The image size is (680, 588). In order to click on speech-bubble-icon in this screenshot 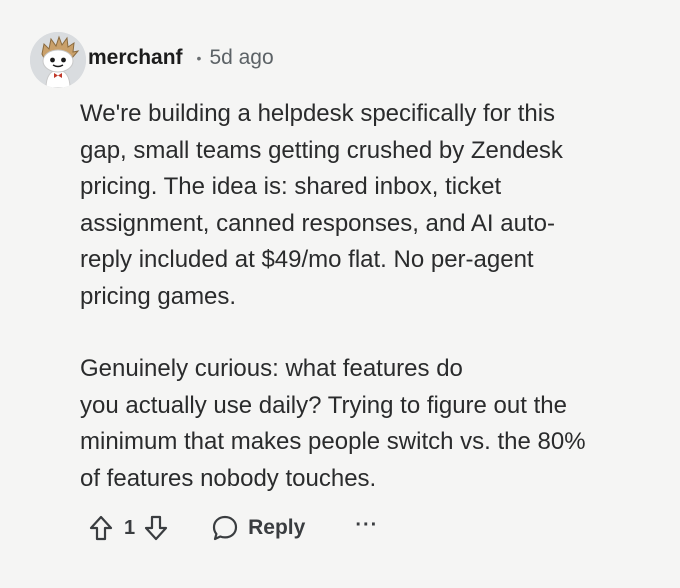, I will do `click(225, 528)`.